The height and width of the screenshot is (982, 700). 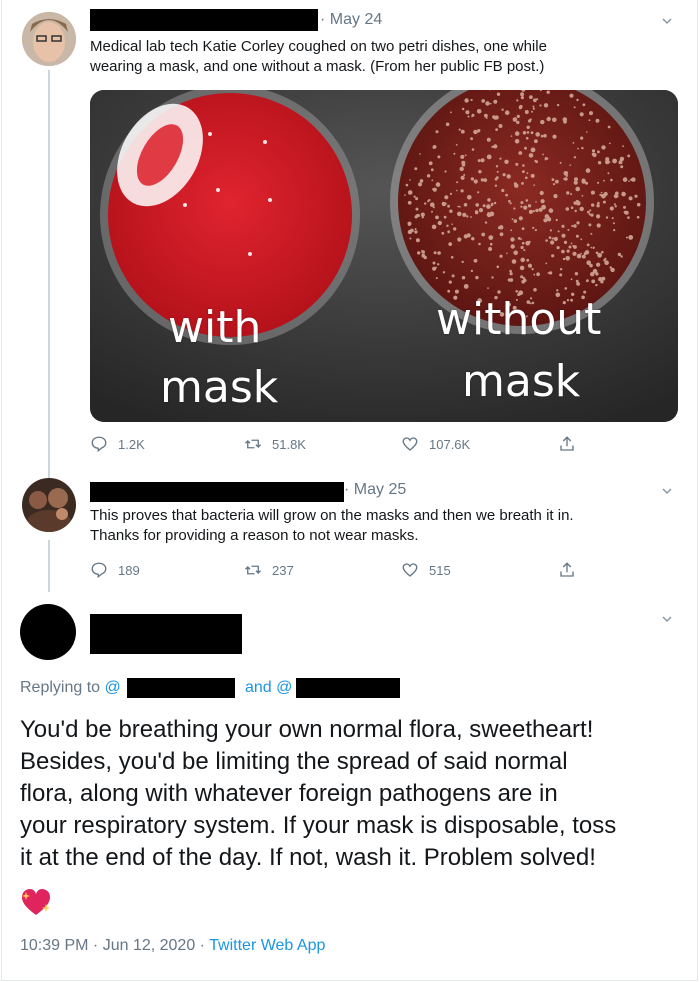 I want to click on tweet-date: · May 24, so click(x=351, y=20).